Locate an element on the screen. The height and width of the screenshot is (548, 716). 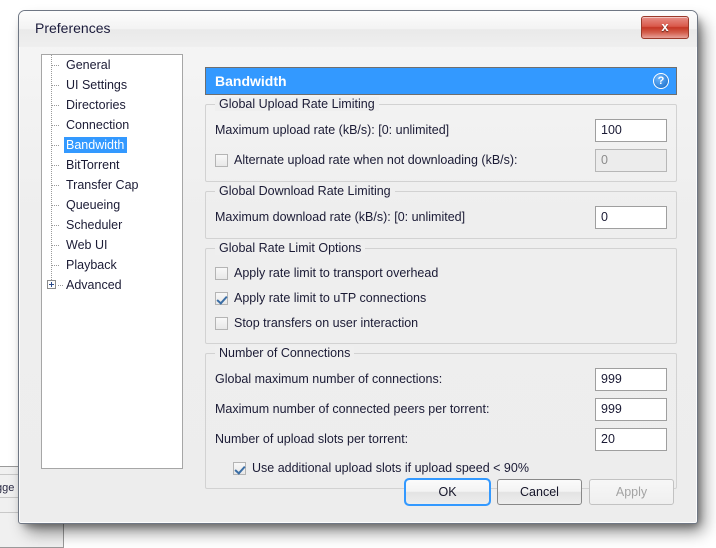
sidebar-item-label: General is located at coordinates (88, 65).